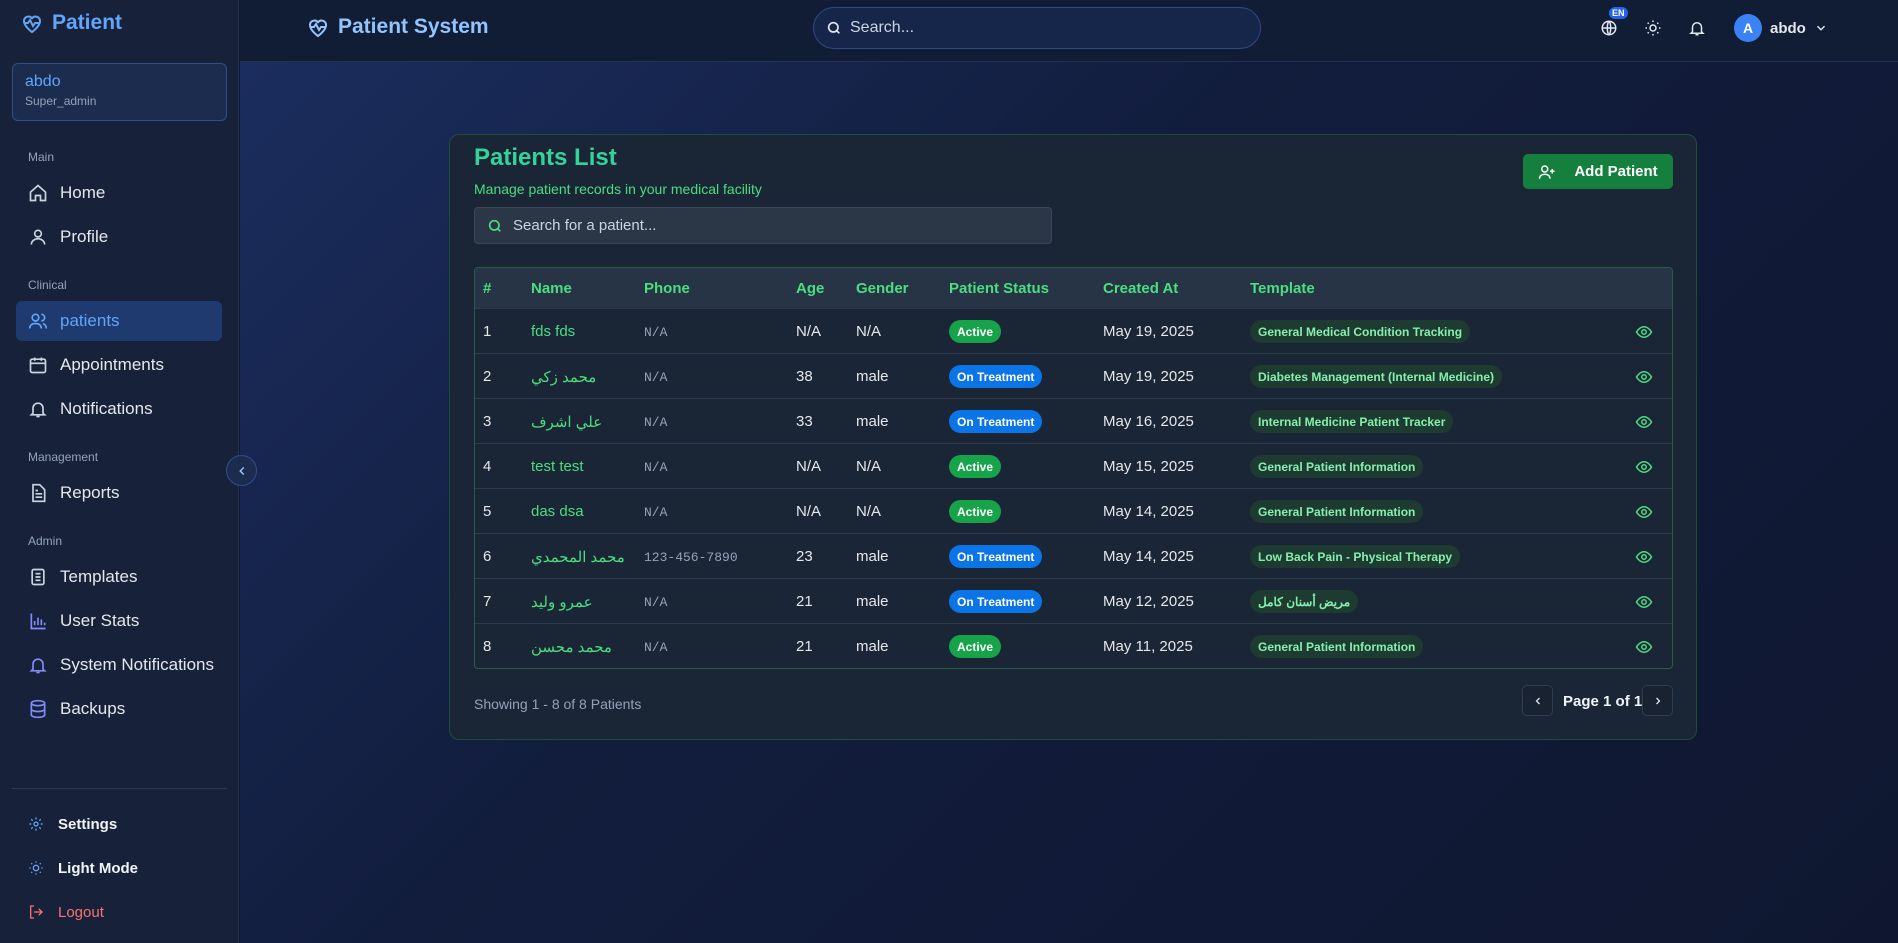 The height and width of the screenshot is (943, 1898). What do you see at coordinates (773, 225) in the screenshot?
I see `patient-search-input` at bounding box center [773, 225].